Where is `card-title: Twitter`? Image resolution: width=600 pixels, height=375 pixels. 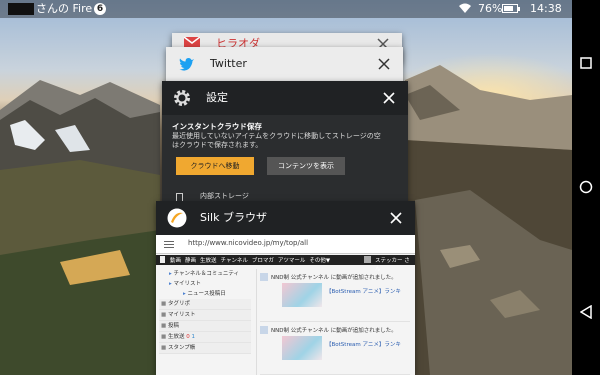 card-title: Twitter is located at coordinates (228, 63).